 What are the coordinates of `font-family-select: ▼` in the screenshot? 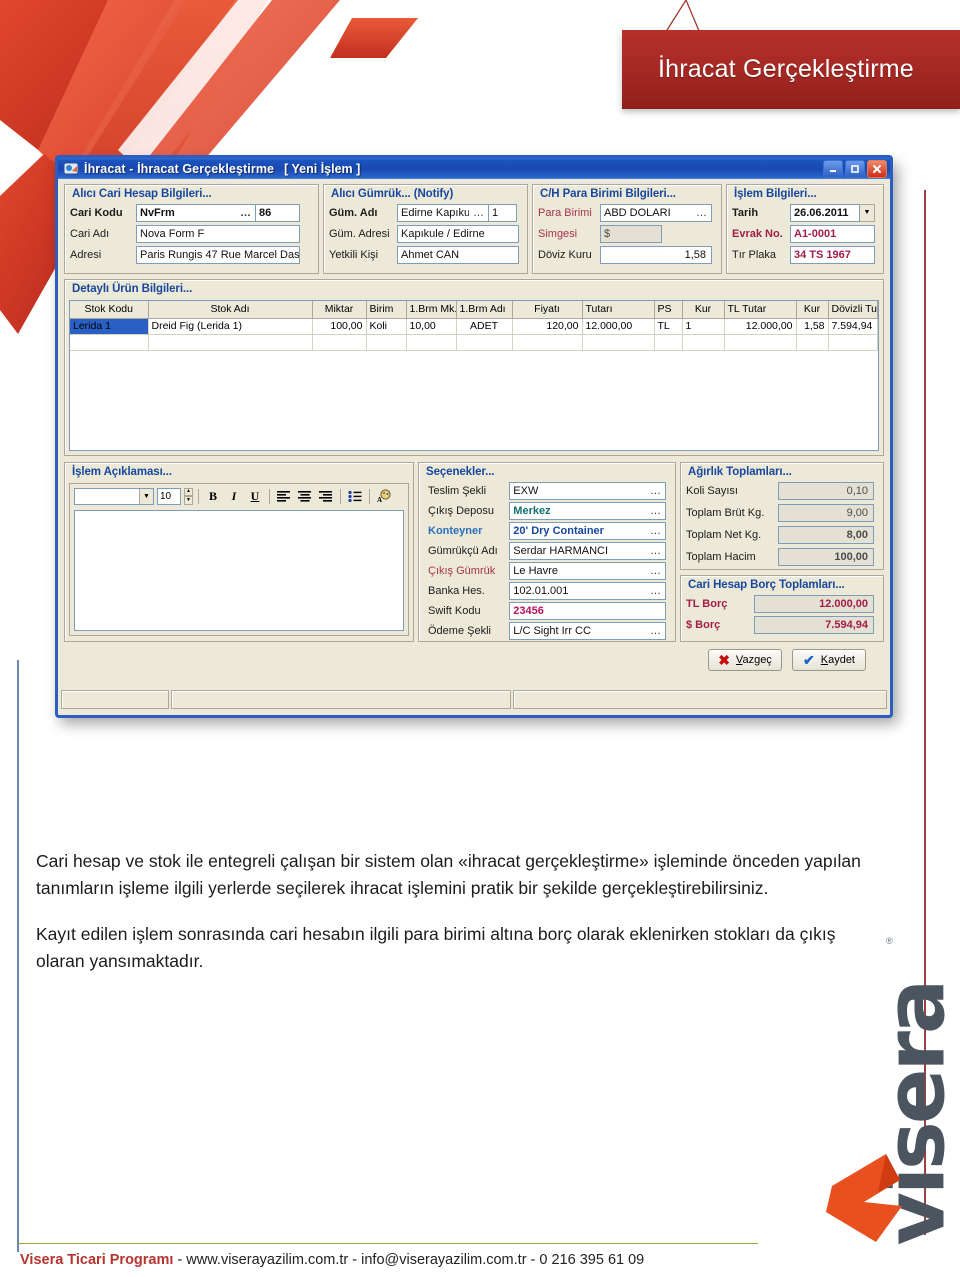 It's located at (114, 496).